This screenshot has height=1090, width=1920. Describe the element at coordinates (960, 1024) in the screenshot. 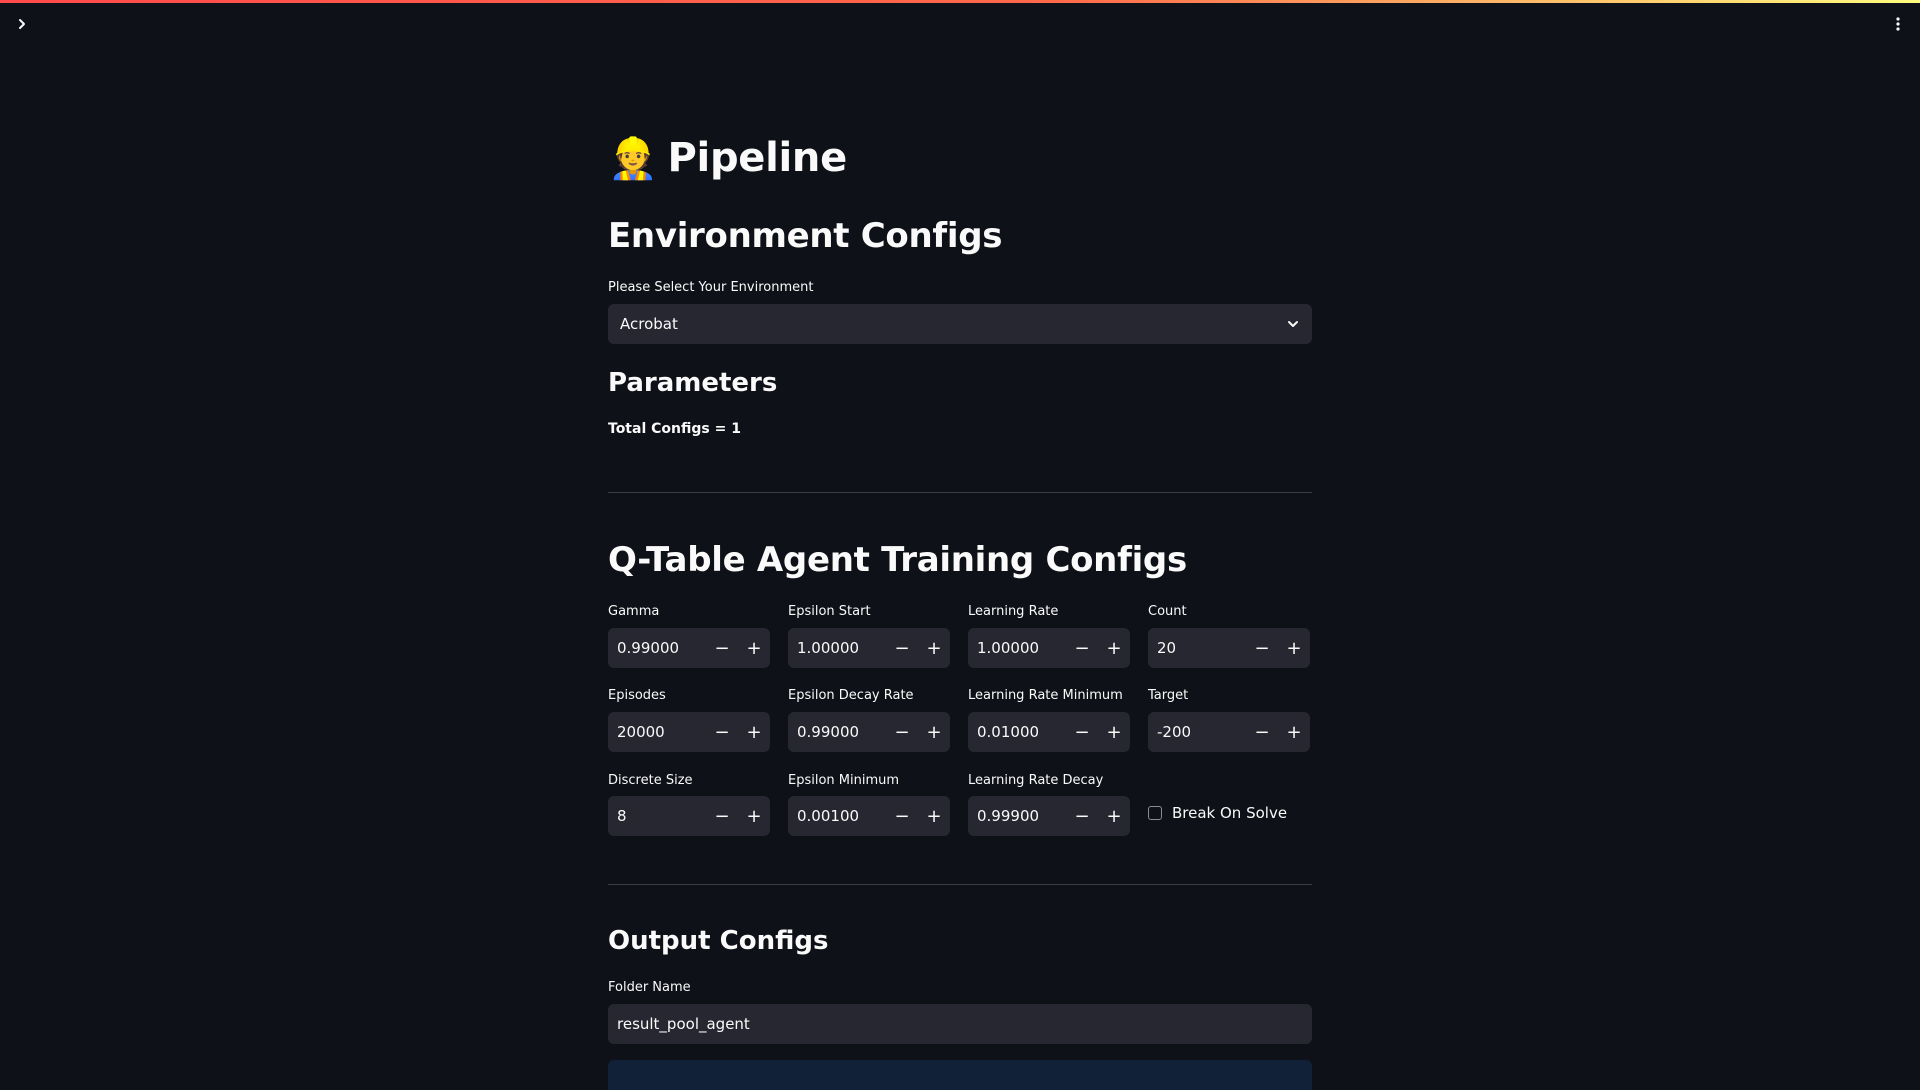

I see `folder-name-input: result_pool_agent` at that location.